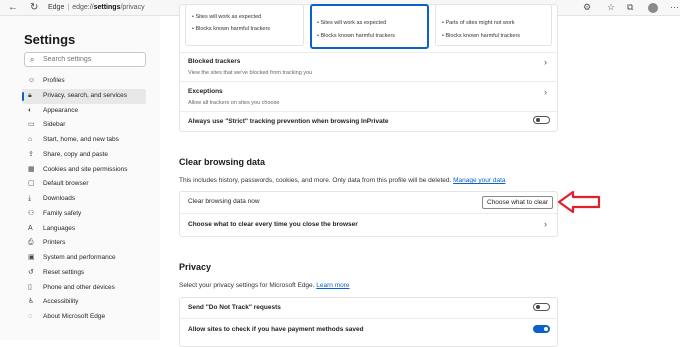 The height and width of the screenshot is (347, 680). What do you see at coordinates (13, 7) in the screenshot?
I see `back-arrow-icon: ←` at bounding box center [13, 7].